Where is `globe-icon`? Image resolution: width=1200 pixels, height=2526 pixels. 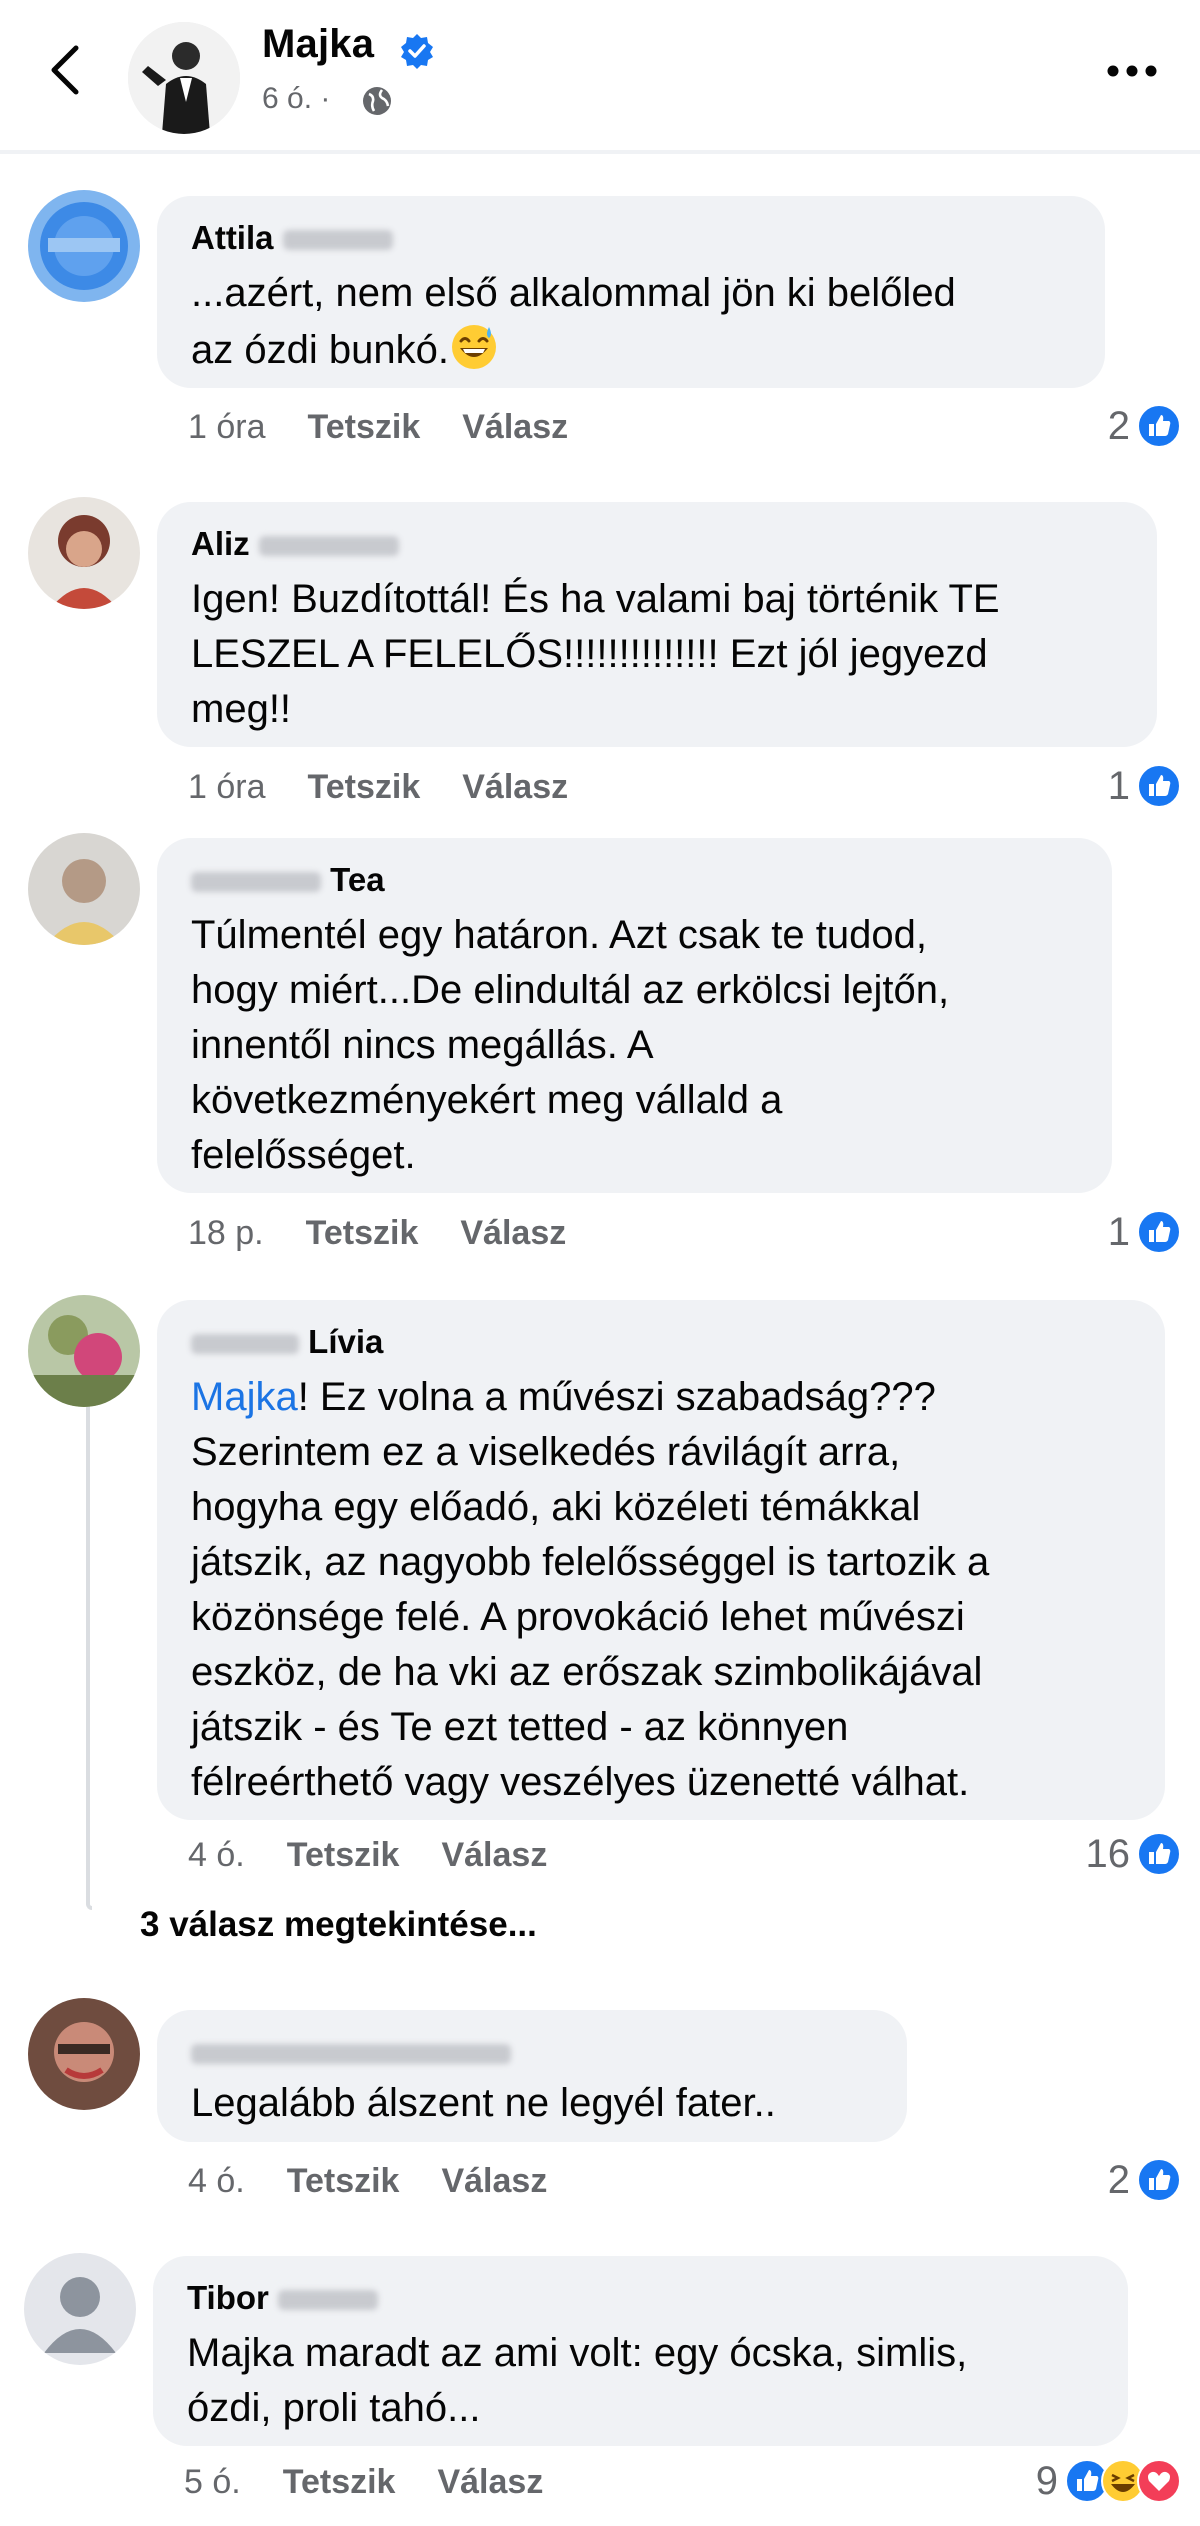
globe-icon is located at coordinates (377, 101).